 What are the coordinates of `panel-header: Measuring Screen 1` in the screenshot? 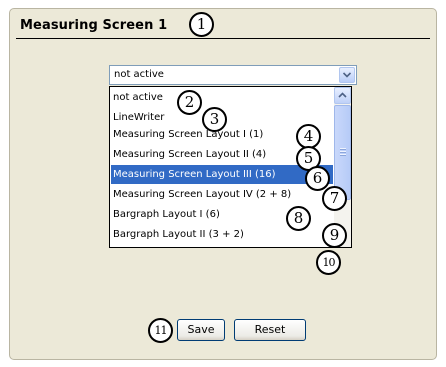 It's located at (223, 26).